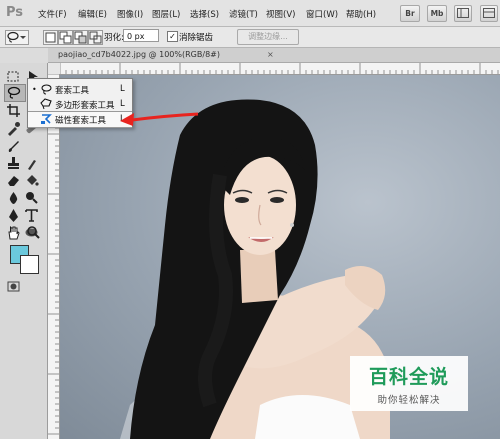 The image size is (500, 439). Describe the element at coordinates (204, 14) in the screenshot. I see `menu-select: 选择(S)` at that location.